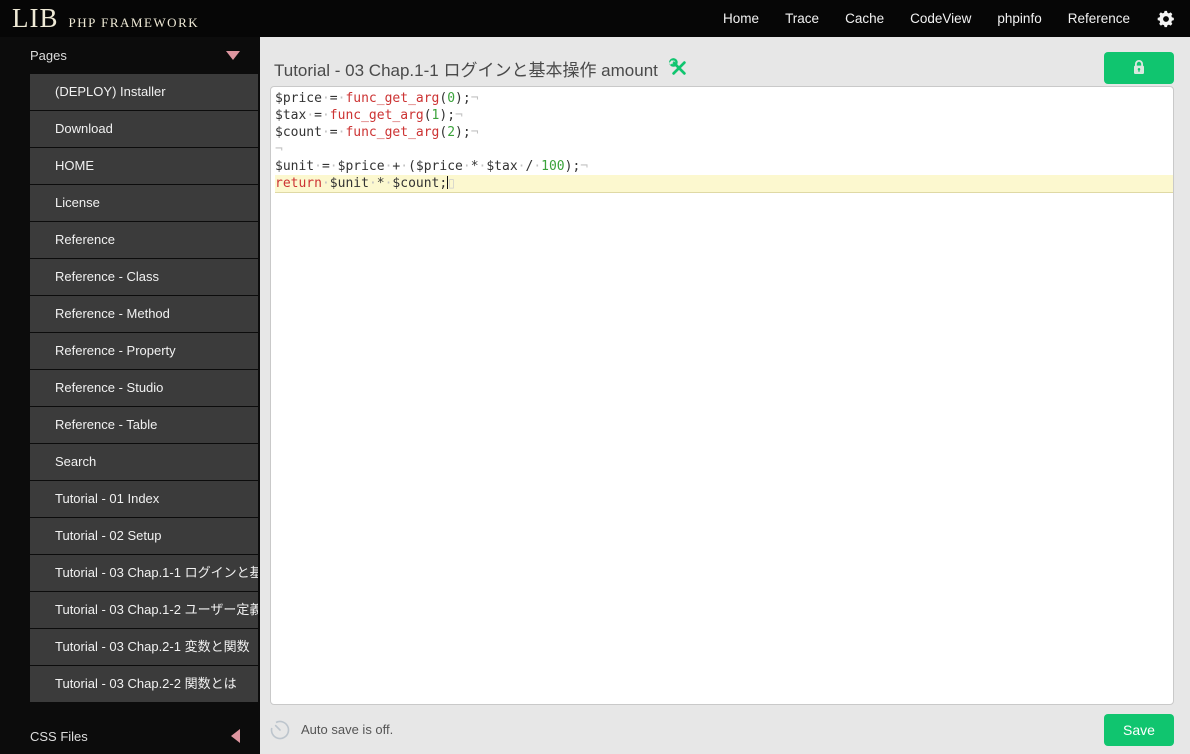  Describe the element at coordinates (35, 18) in the screenshot. I see `logo-title: LIB` at that location.